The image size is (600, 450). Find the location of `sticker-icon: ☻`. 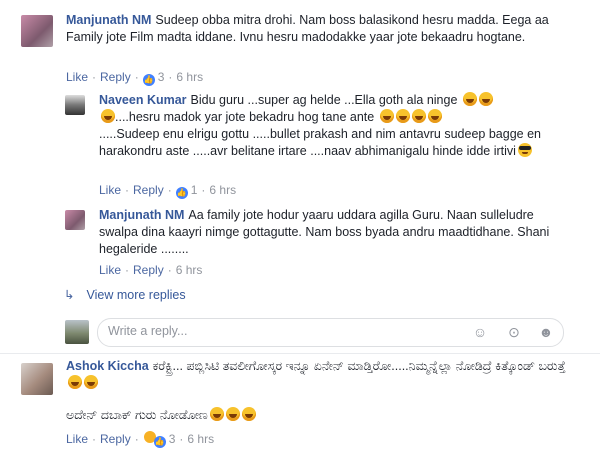

sticker-icon: ☻ is located at coordinates (546, 332).